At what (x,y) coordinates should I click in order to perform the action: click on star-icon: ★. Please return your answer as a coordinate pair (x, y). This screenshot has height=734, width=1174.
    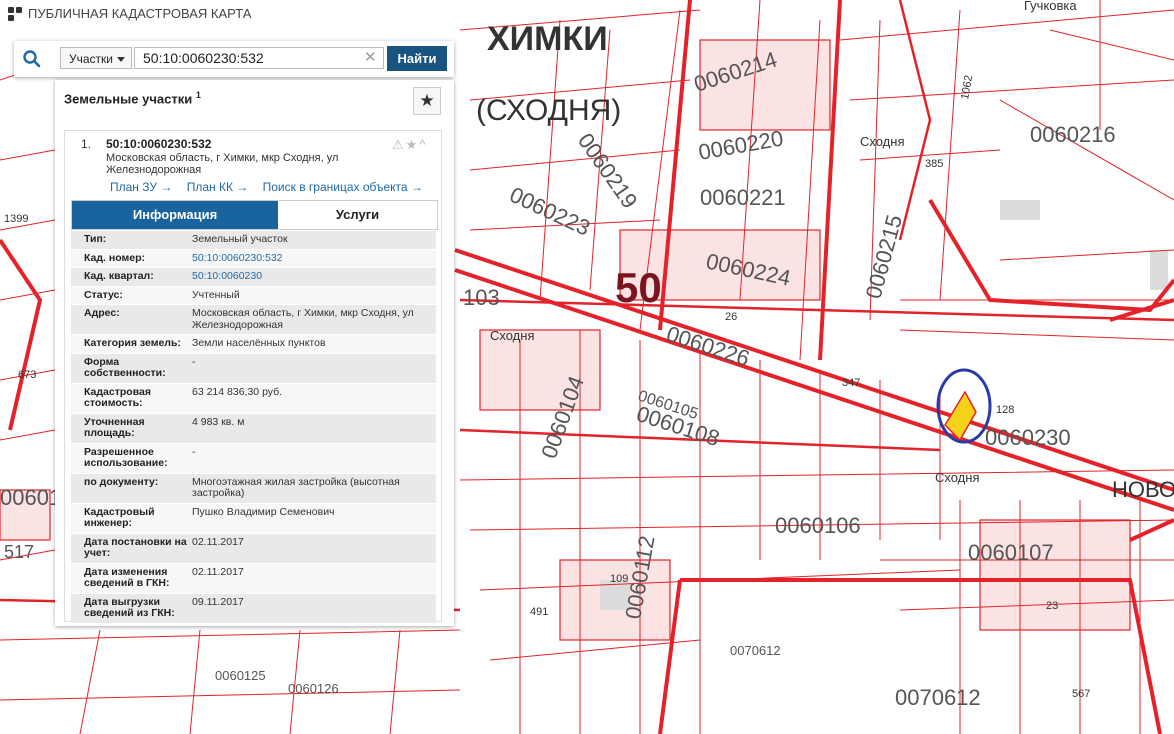
    Looking at the image, I should click on (413, 144).